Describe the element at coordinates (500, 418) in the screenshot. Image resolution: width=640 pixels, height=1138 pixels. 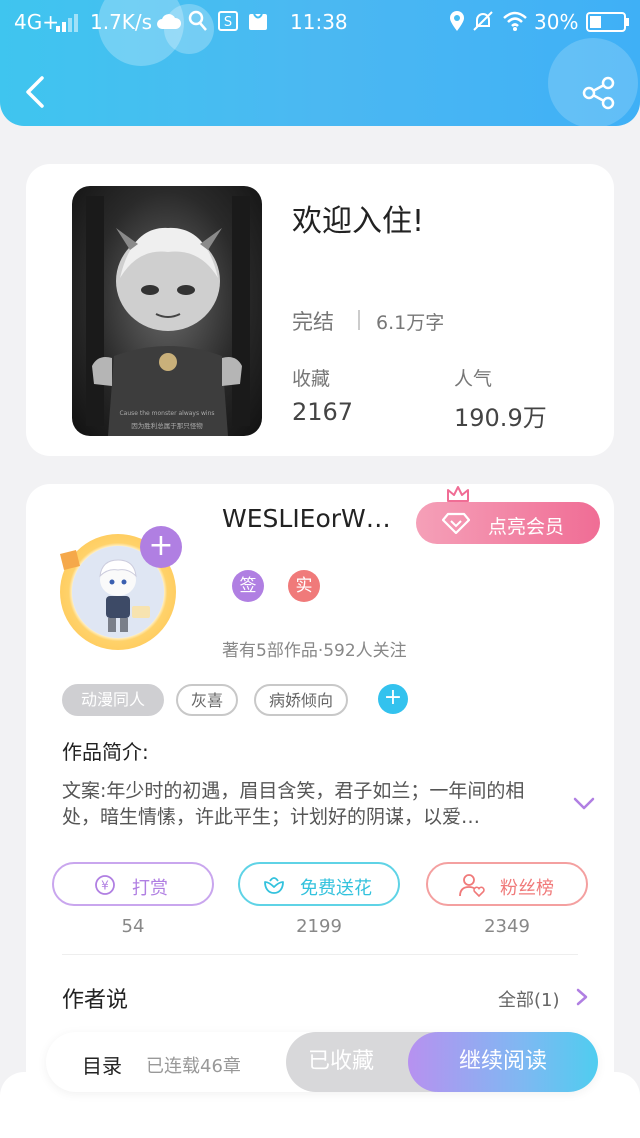
I see `popularity-value: 190.9万` at that location.